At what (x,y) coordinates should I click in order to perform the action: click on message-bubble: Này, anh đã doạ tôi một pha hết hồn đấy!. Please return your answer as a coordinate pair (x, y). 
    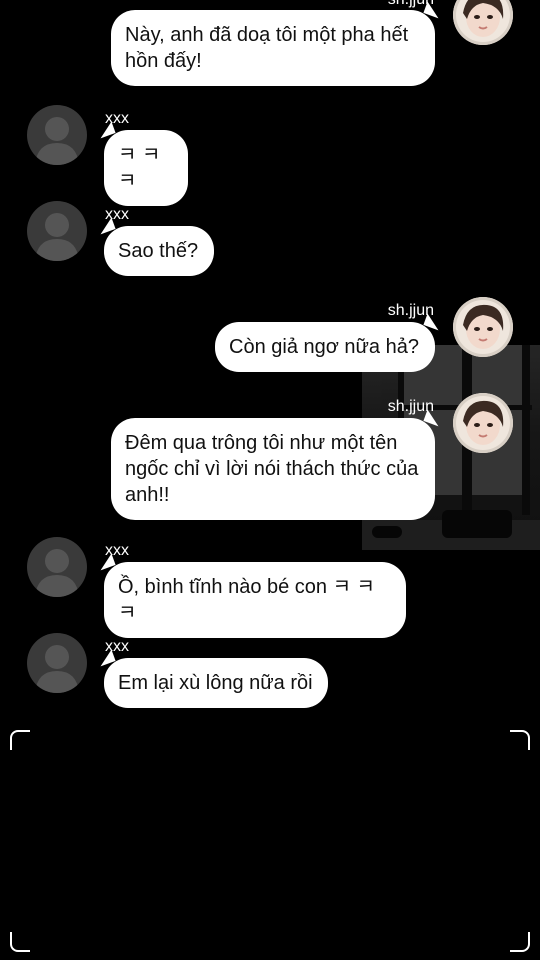
    Looking at the image, I should click on (277, 43).